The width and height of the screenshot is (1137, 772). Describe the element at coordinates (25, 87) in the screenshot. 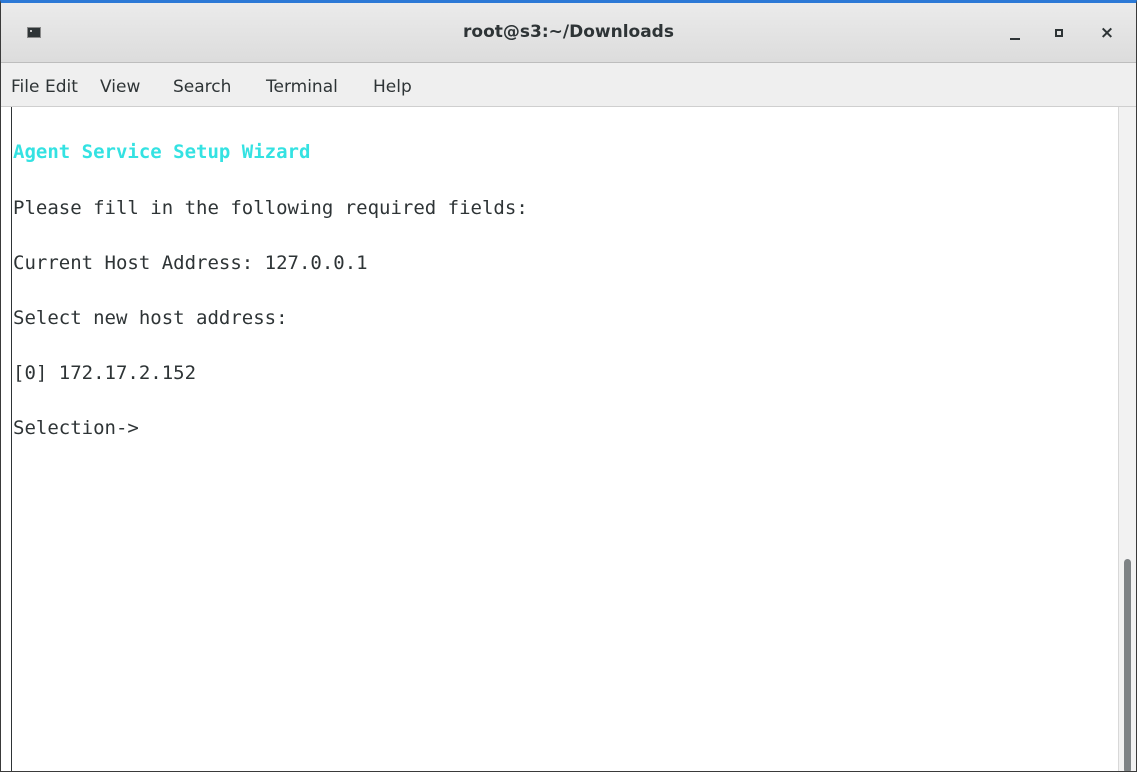

I see `menu-file: File` at that location.